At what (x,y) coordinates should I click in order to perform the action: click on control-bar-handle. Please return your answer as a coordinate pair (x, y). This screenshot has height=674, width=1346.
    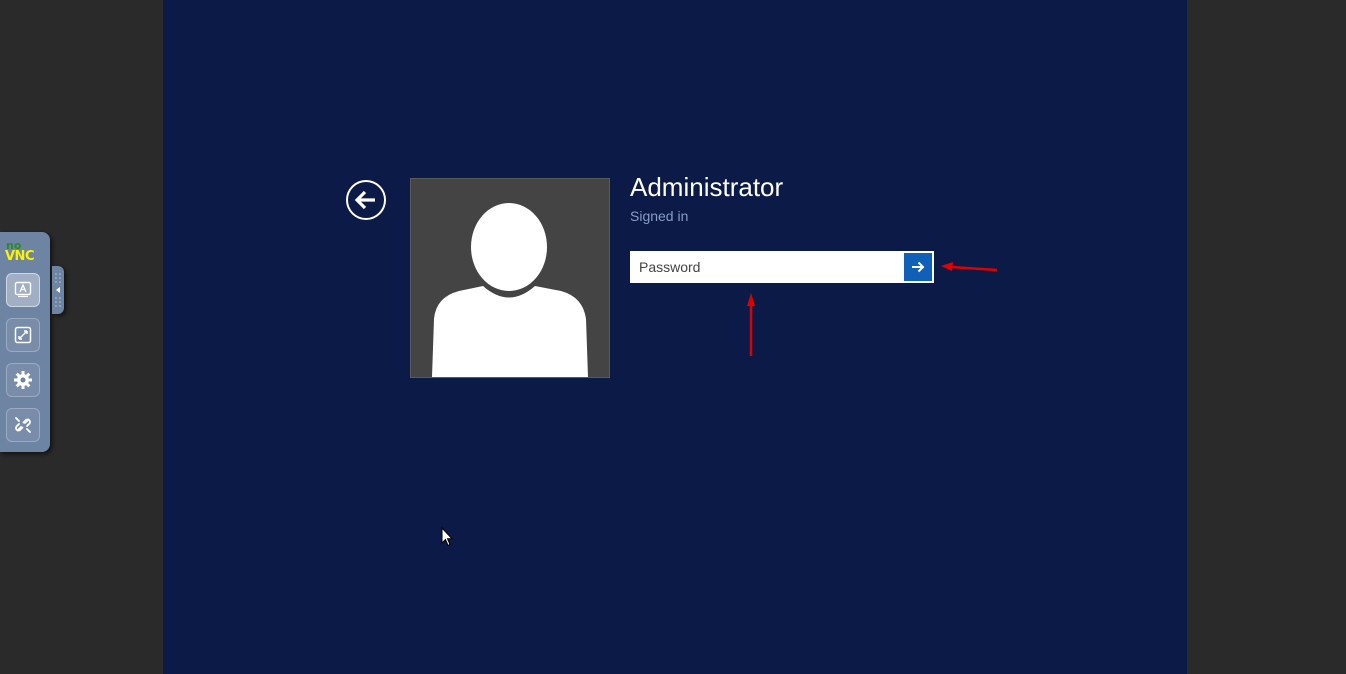
    Looking at the image, I should click on (58, 290).